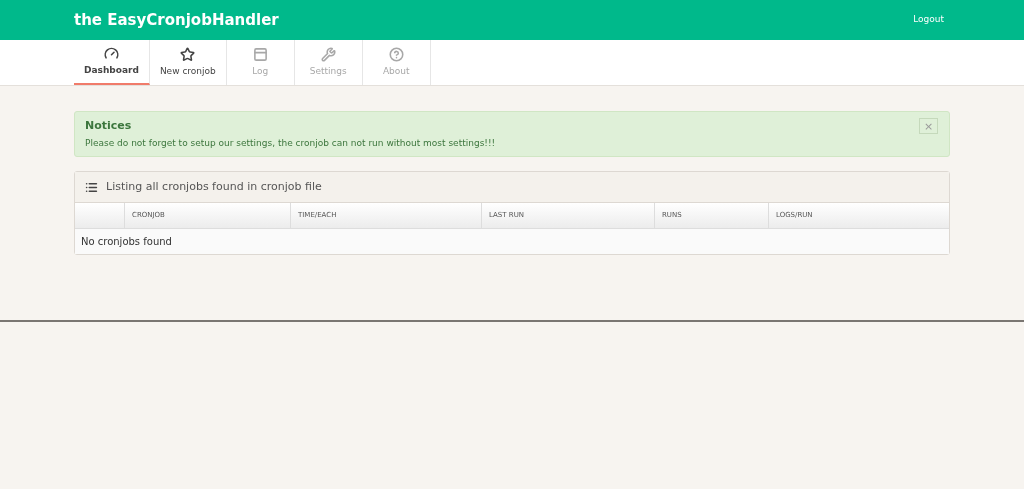 Image resolution: width=1024 pixels, height=489 pixels. What do you see at coordinates (109, 126) in the screenshot?
I see `notice-title: Notices` at bounding box center [109, 126].